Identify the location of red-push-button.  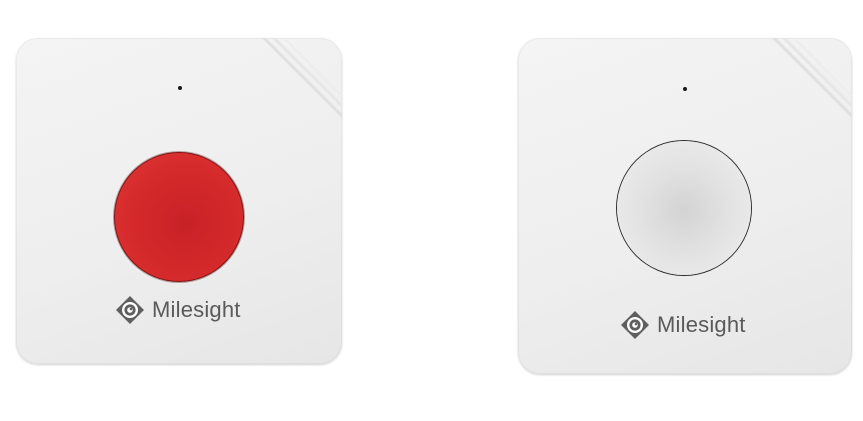
(179, 217).